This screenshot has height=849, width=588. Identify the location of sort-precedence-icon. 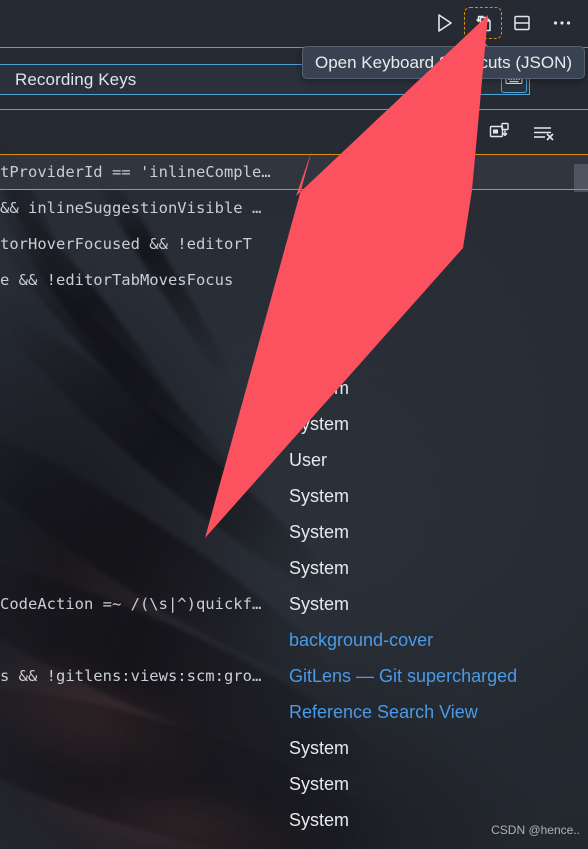
(500, 134).